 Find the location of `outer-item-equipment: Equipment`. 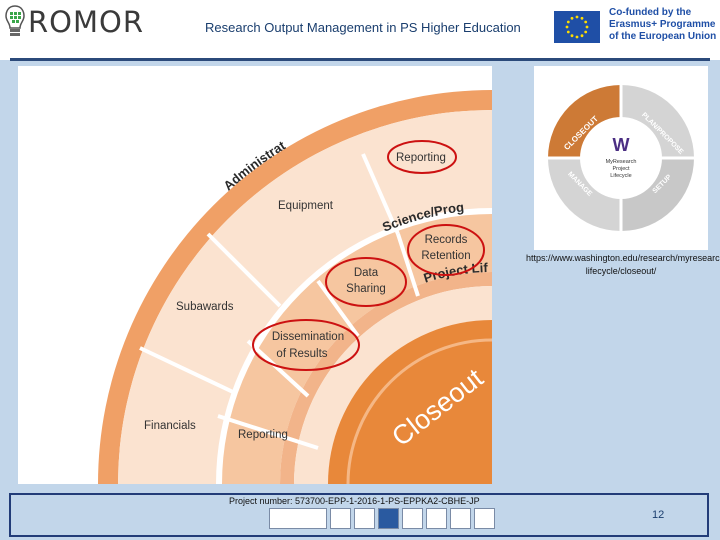

outer-item-equipment: Equipment is located at coordinates (306, 206).